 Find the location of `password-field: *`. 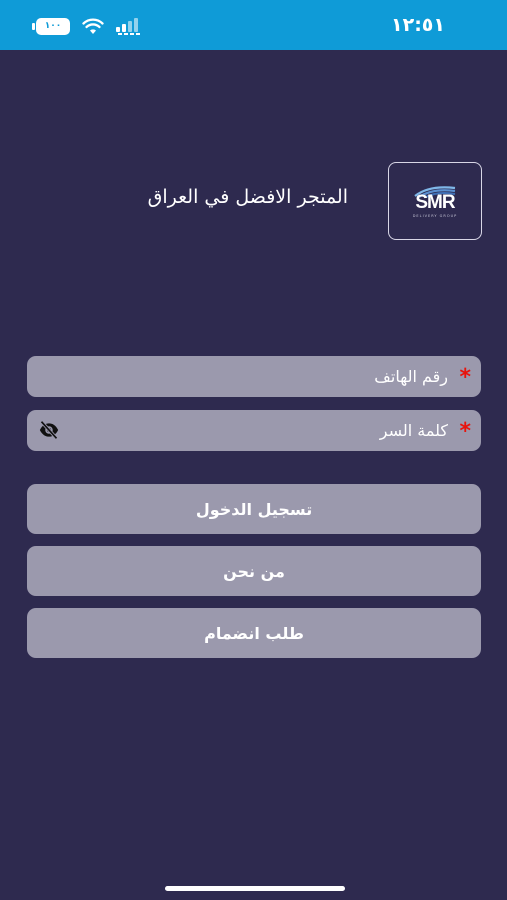

password-field: * is located at coordinates (254, 430).